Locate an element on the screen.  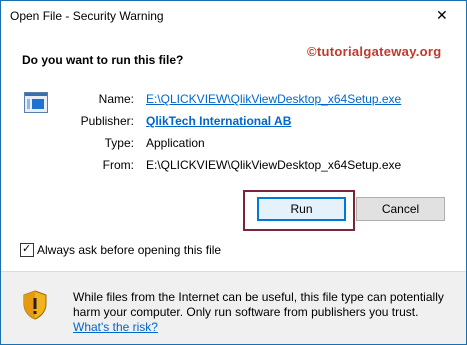
from-label: From: is located at coordinates (118, 165).